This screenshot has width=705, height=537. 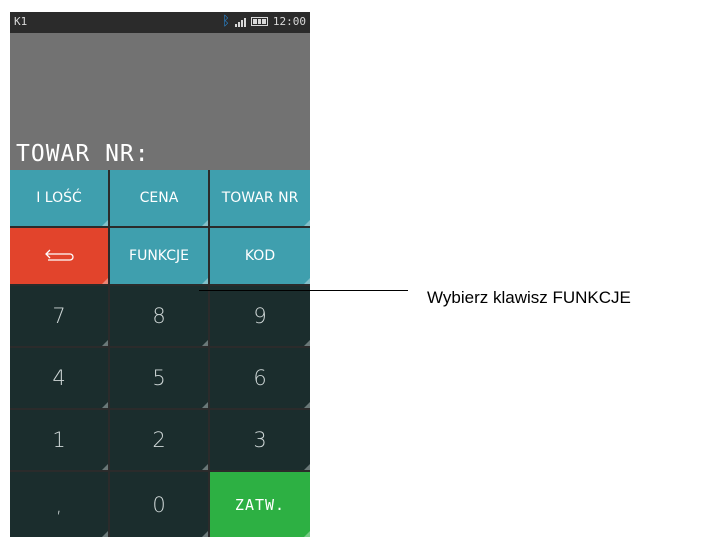 I want to click on kod-key: KOD, so click(x=260, y=256).